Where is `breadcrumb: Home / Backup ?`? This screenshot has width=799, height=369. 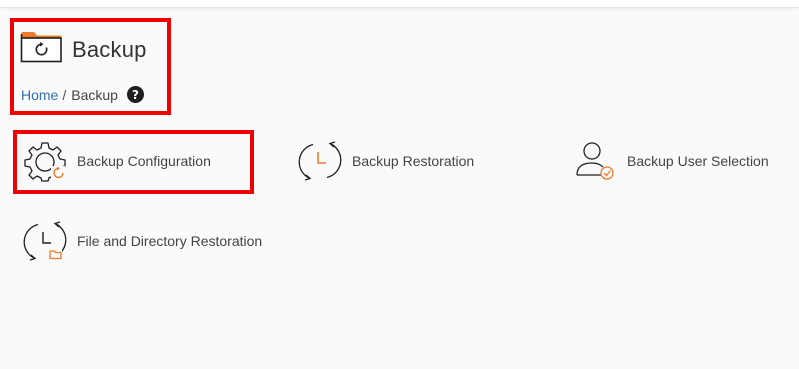
breadcrumb: Home / Backup ? is located at coordinates (82, 94).